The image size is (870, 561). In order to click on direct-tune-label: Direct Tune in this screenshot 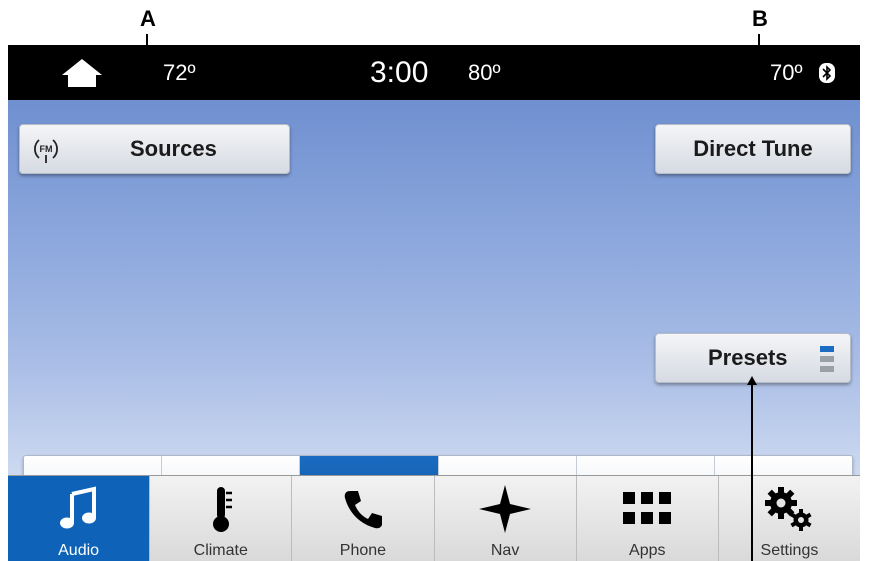, I will do `click(753, 148)`.